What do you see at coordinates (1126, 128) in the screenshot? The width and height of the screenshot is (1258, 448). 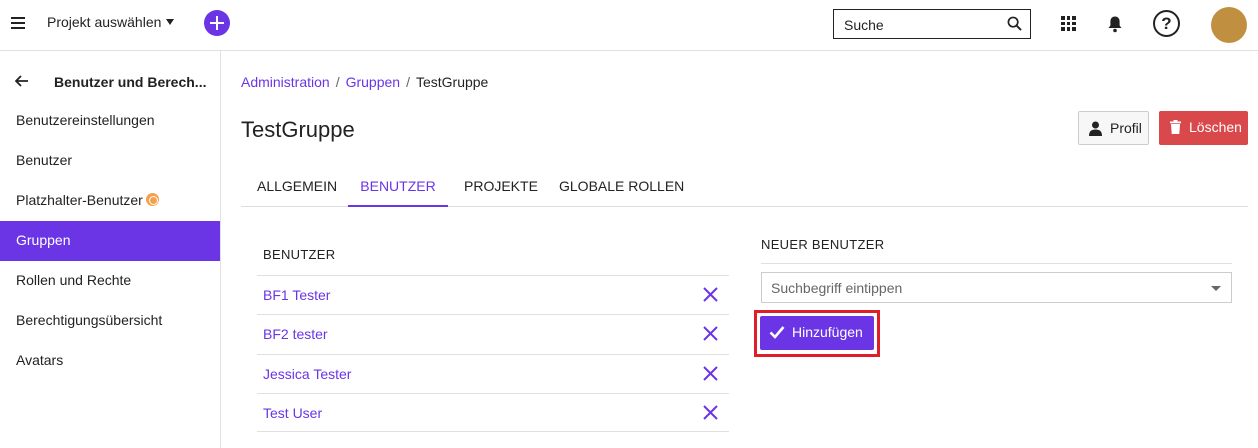 I see `profile-button-label: Profil` at bounding box center [1126, 128].